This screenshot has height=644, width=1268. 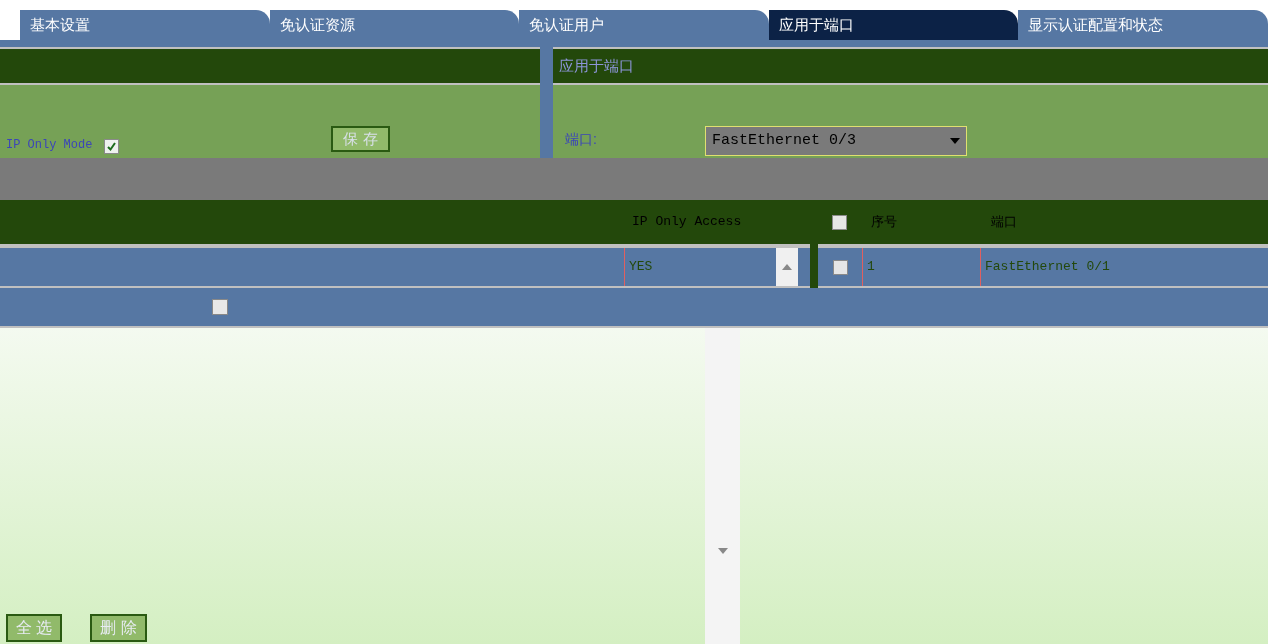 What do you see at coordinates (893, 25) in the screenshot?
I see `tab: 应用于端口` at bounding box center [893, 25].